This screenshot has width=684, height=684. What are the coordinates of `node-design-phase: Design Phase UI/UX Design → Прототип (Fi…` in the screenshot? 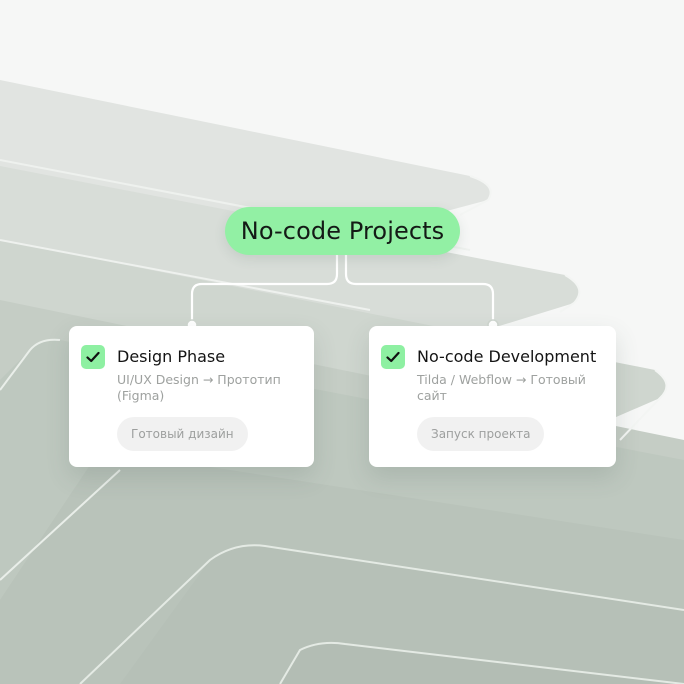 It's located at (191, 396).